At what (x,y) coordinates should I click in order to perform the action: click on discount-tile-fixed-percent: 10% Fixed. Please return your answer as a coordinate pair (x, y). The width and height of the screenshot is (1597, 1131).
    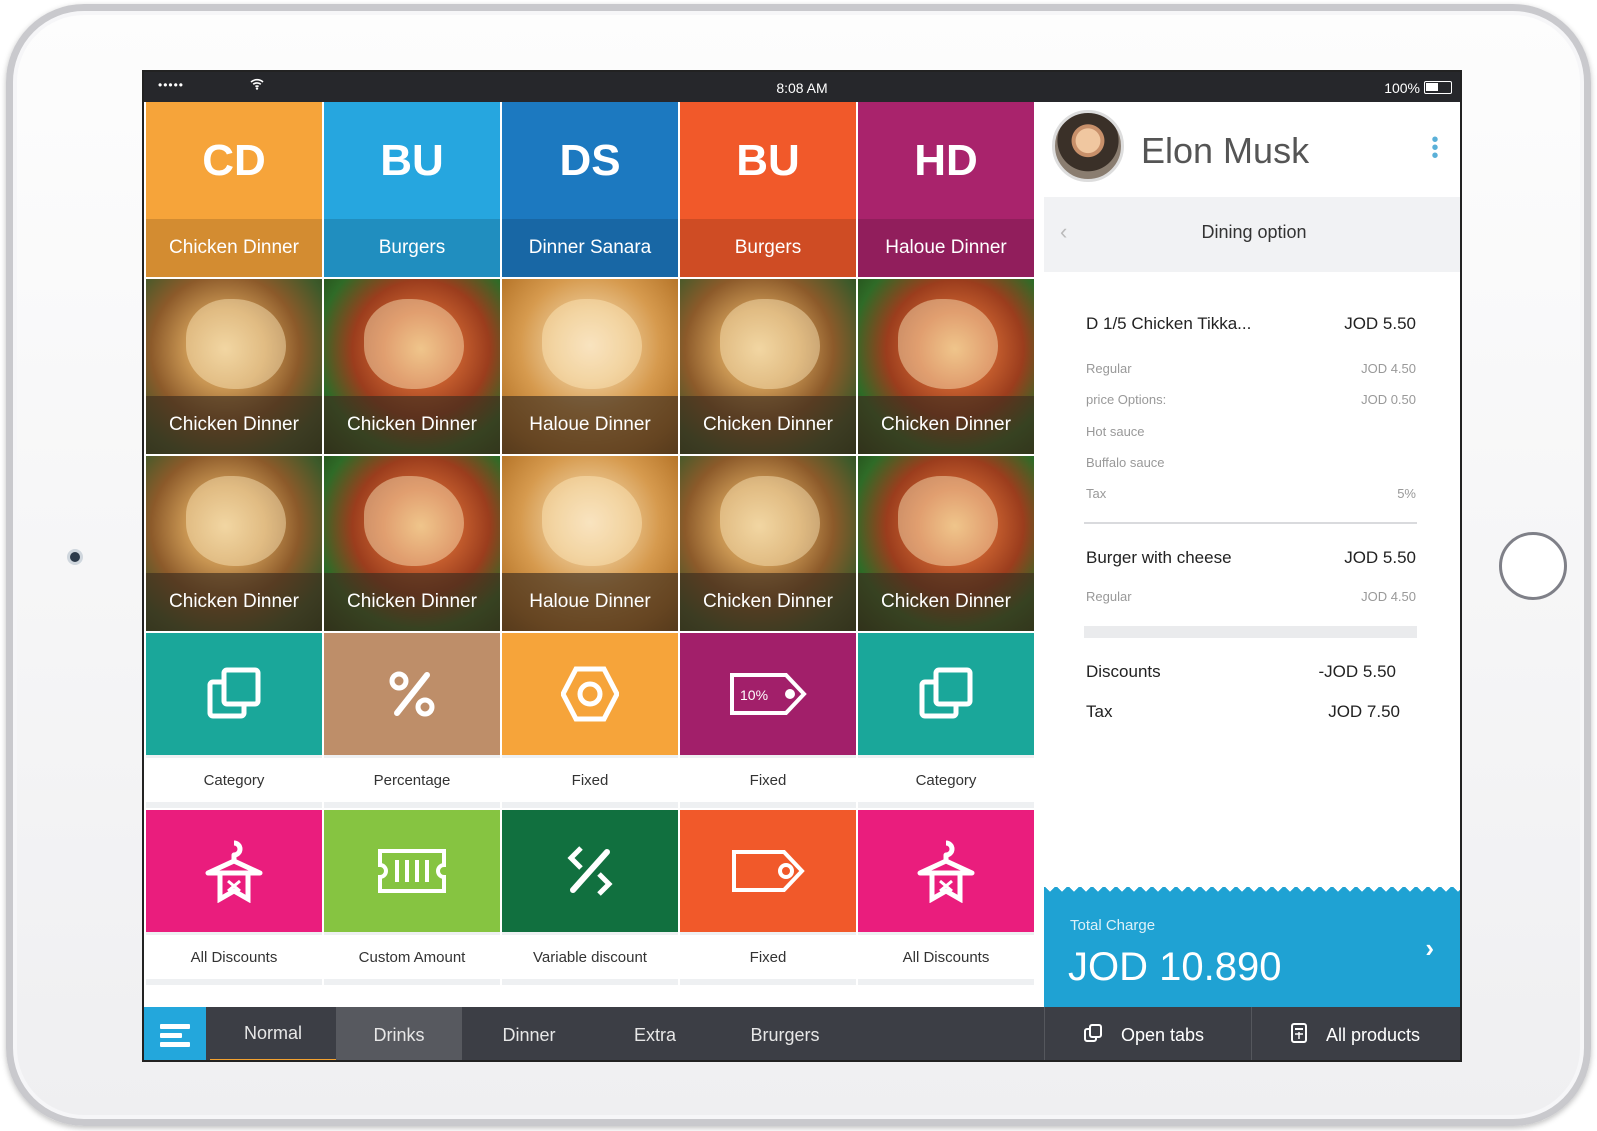
    Looking at the image, I should click on (768, 720).